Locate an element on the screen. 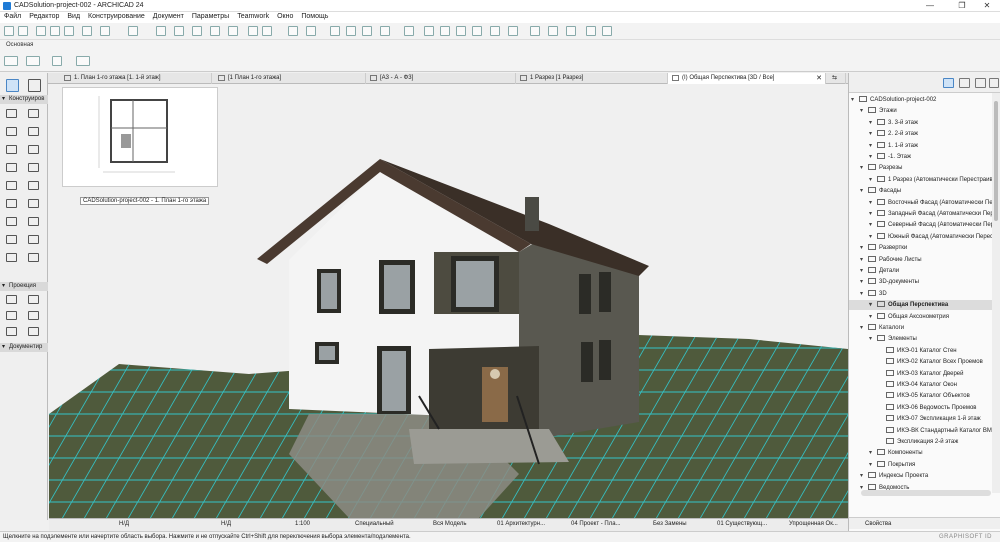 The height and width of the screenshot is (542, 1000). menu-document: Документ is located at coordinates (168, 16).